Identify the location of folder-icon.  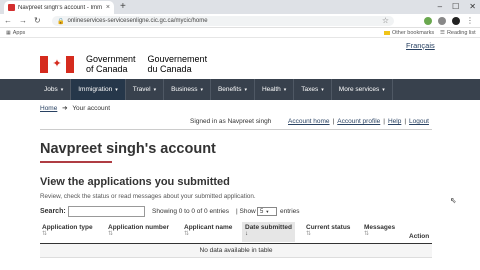
(387, 32).